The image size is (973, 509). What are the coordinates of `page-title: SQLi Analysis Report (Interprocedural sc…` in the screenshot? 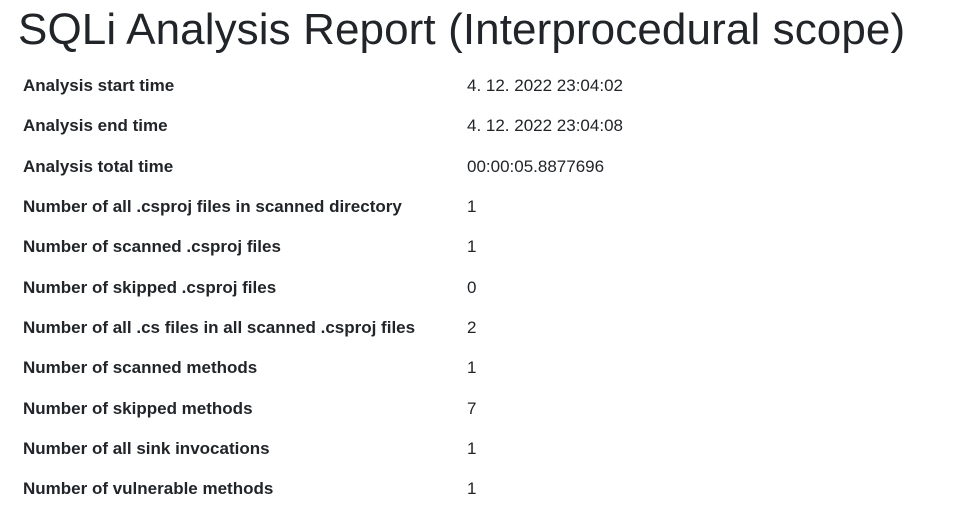 It's located at (462, 29).